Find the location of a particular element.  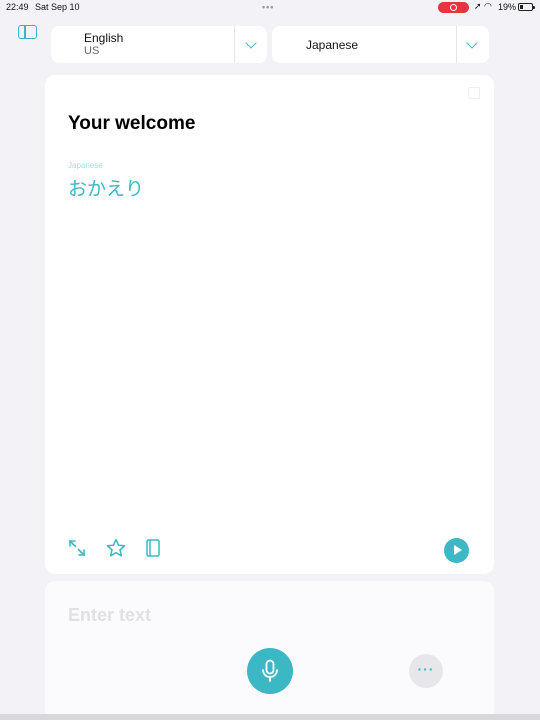

status-time: 22:49 is located at coordinates (17, 7).